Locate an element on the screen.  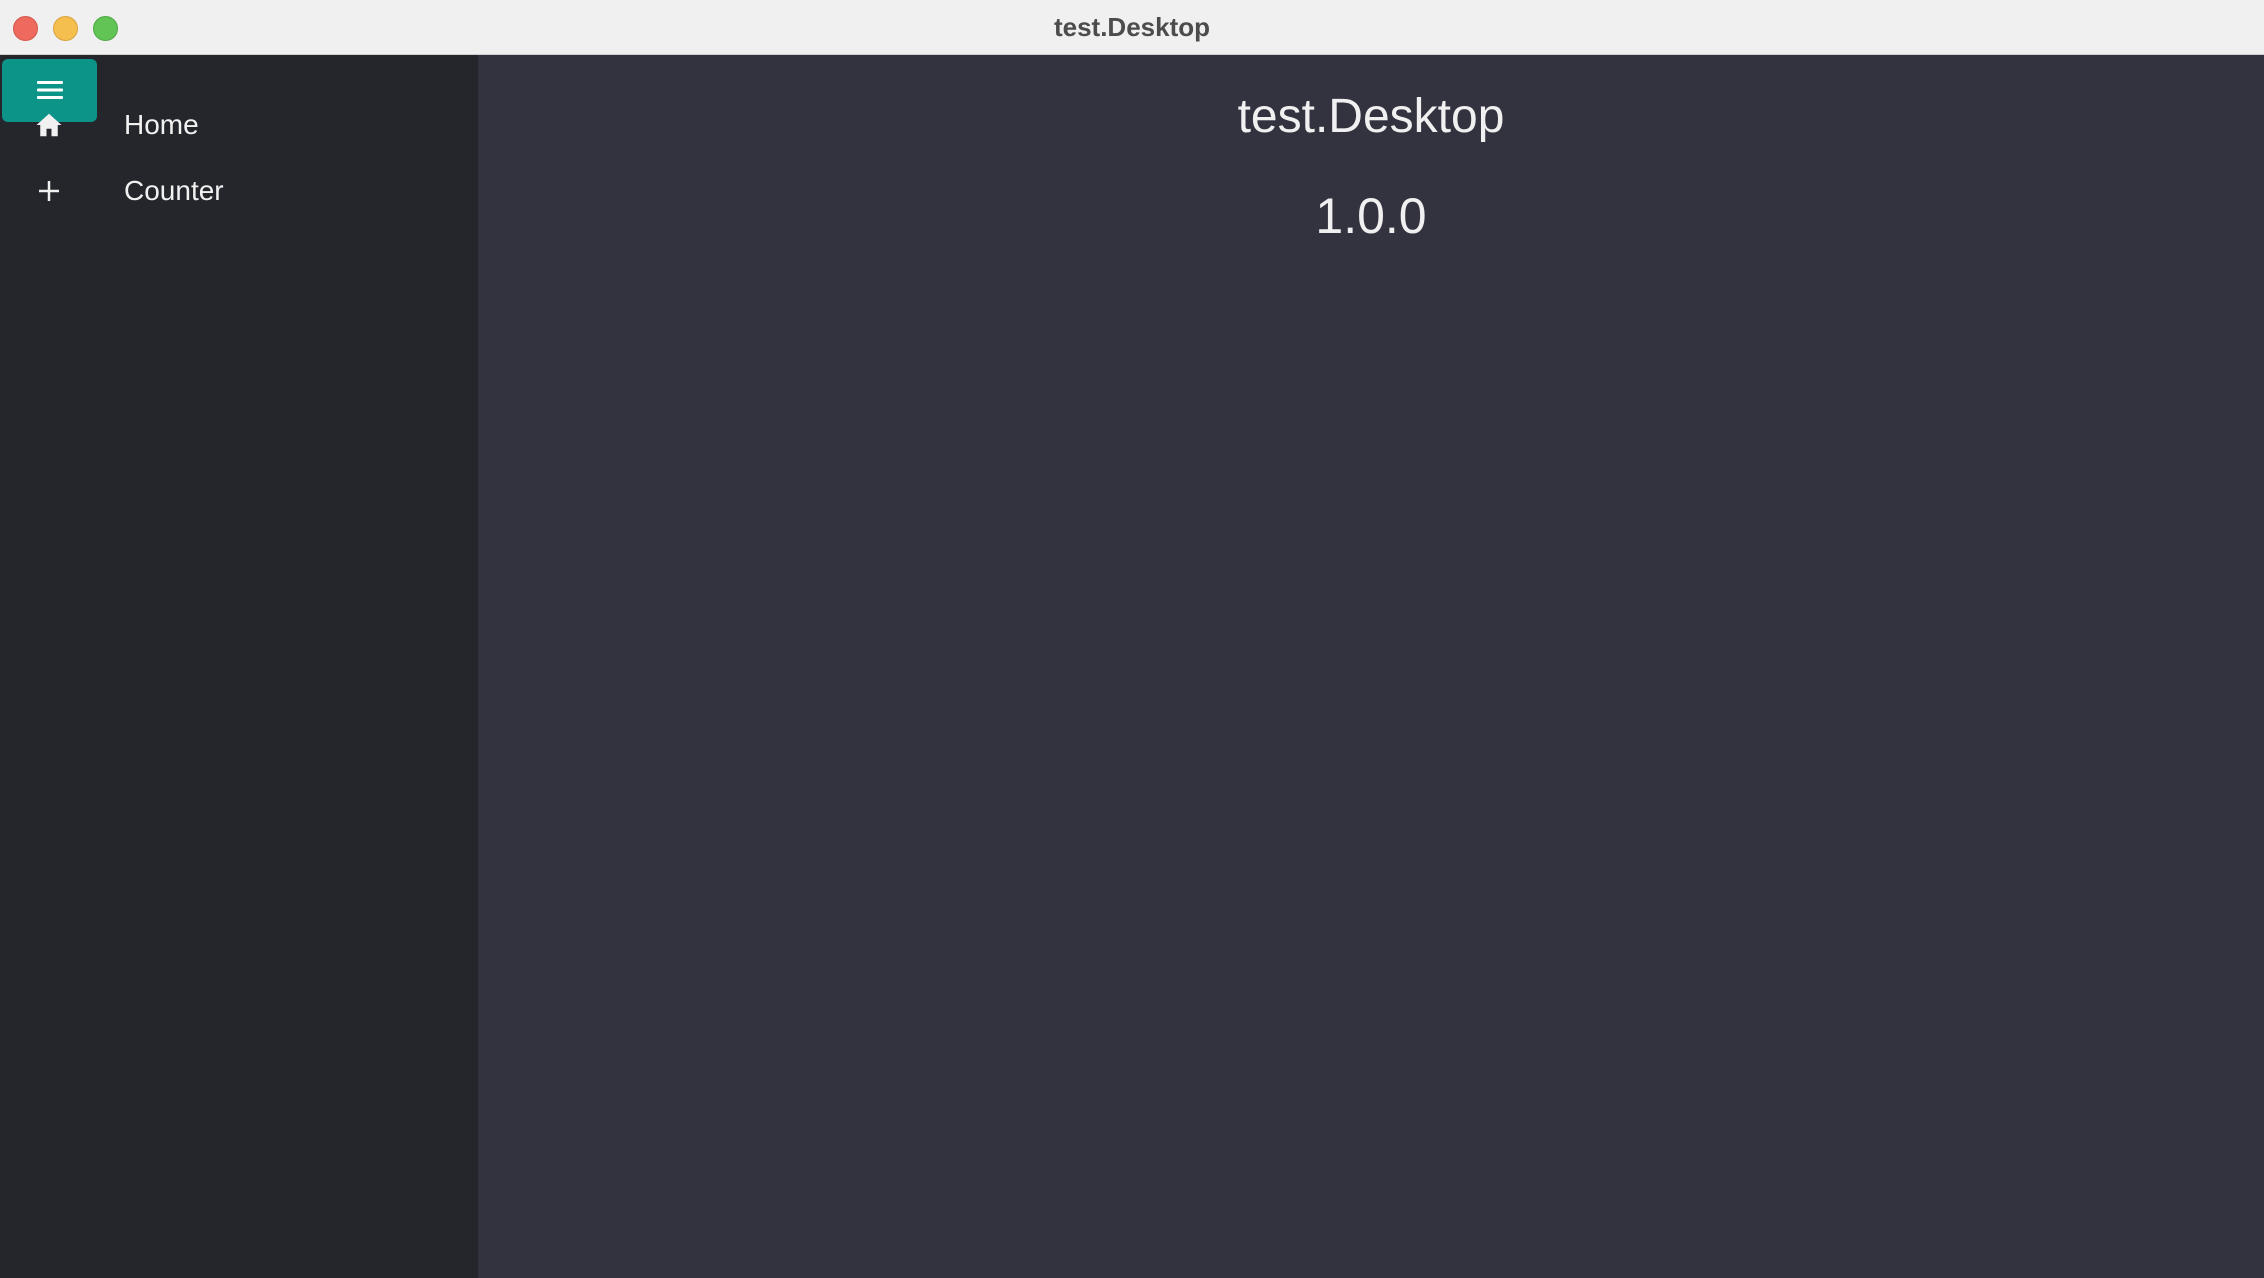
plus-icon is located at coordinates (49, 191).